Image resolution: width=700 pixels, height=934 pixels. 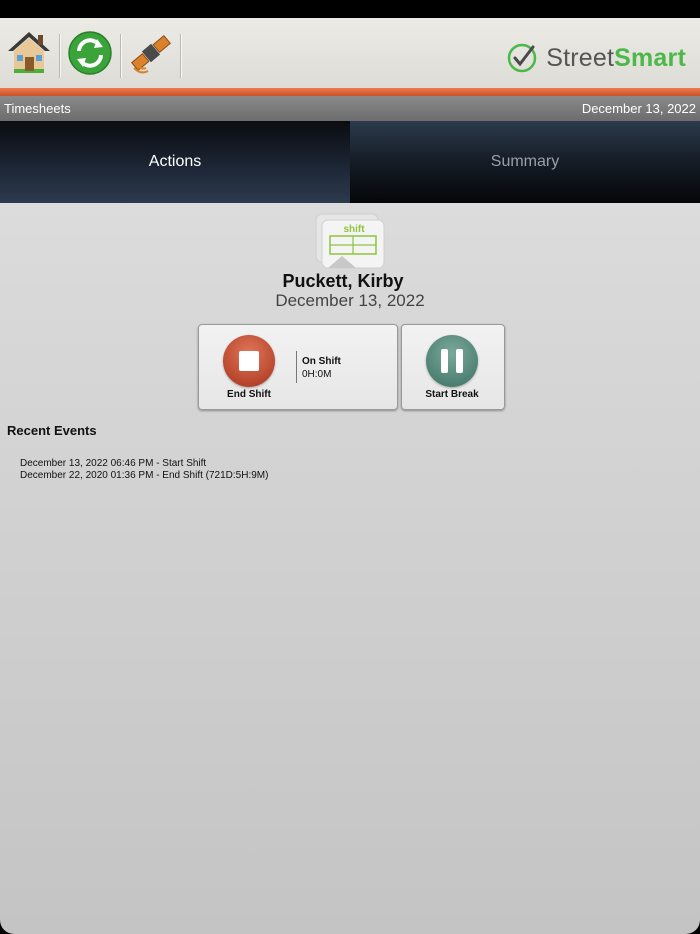 I want to click on sync-icon, so click(x=90, y=53).